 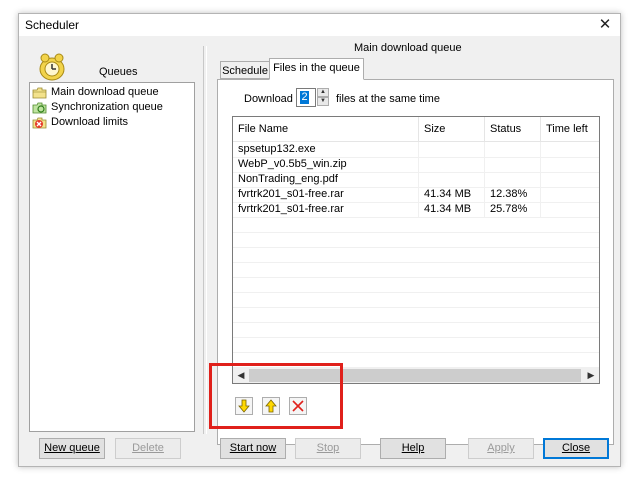 I want to click on concurrent-downloads-field: 2, so click(x=306, y=97).